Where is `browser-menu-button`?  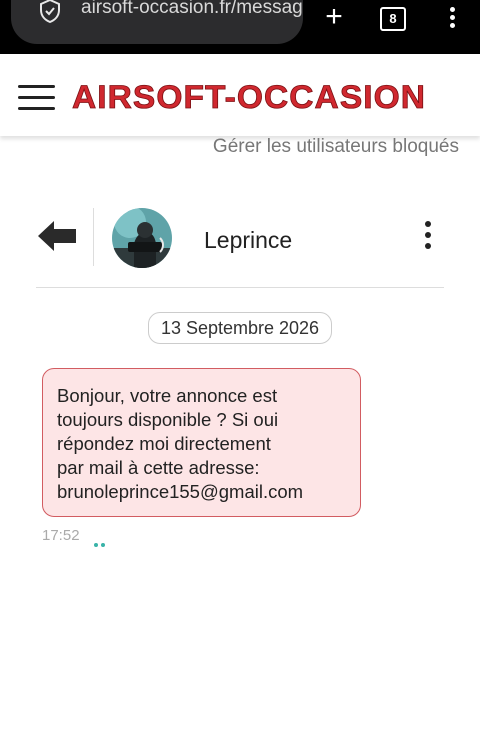 browser-menu-button is located at coordinates (452, 19).